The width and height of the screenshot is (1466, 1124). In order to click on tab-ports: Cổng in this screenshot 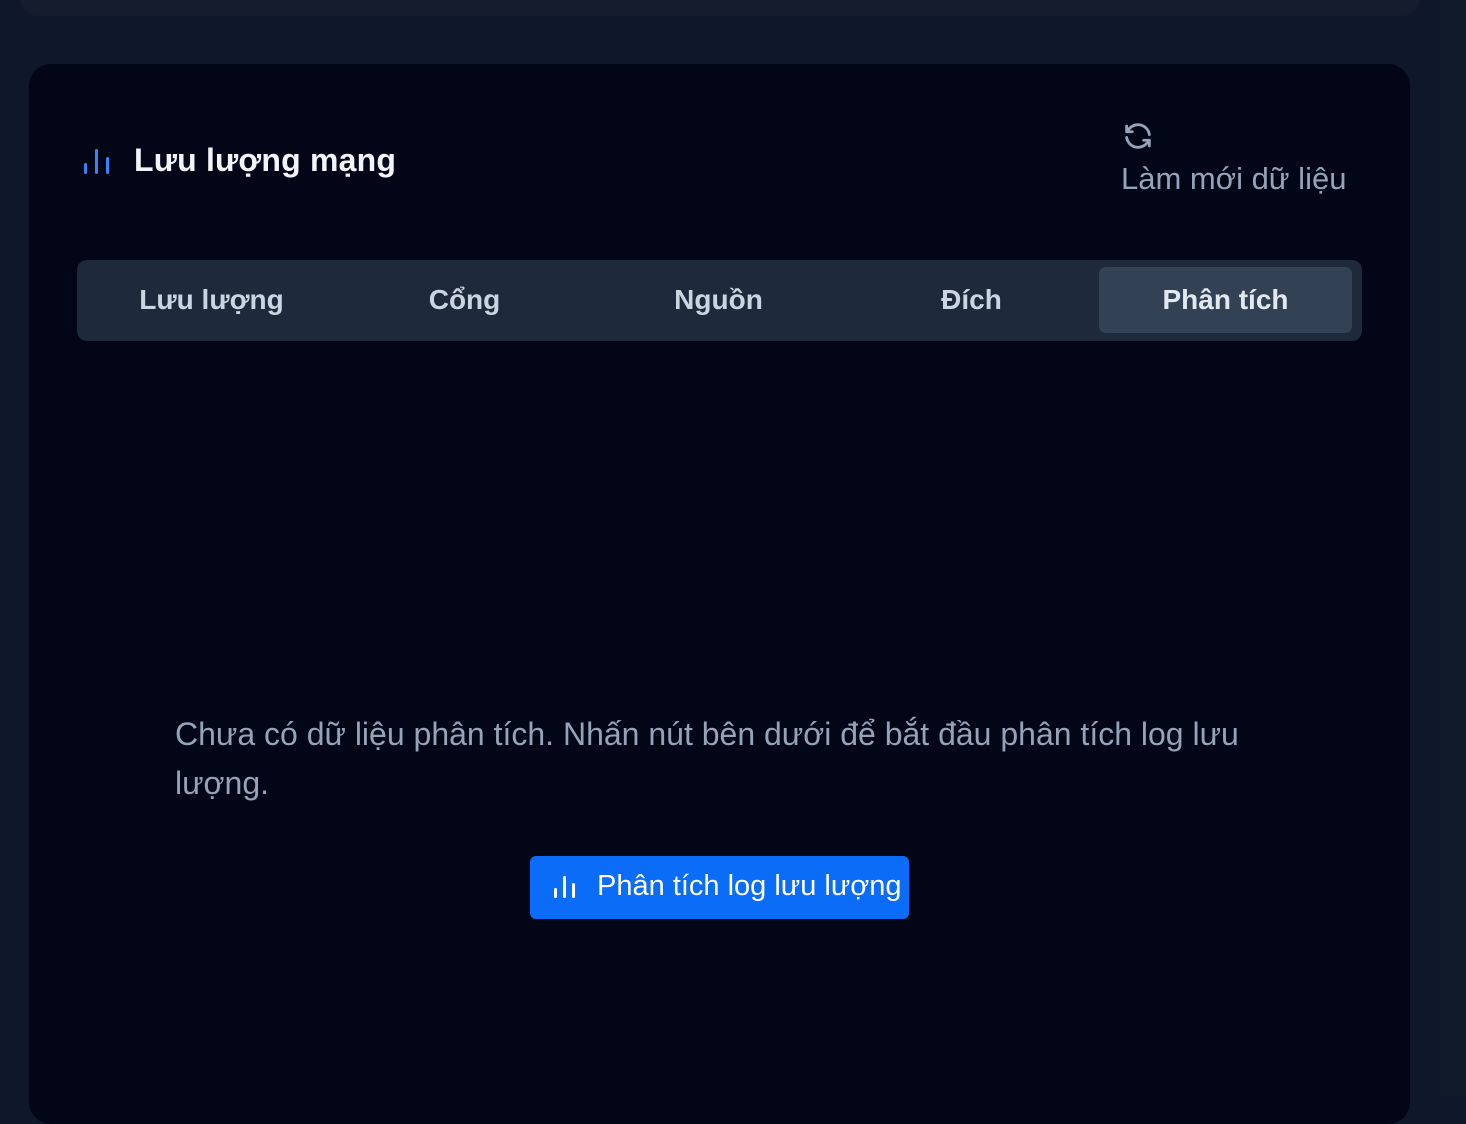, I will do `click(464, 300)`.